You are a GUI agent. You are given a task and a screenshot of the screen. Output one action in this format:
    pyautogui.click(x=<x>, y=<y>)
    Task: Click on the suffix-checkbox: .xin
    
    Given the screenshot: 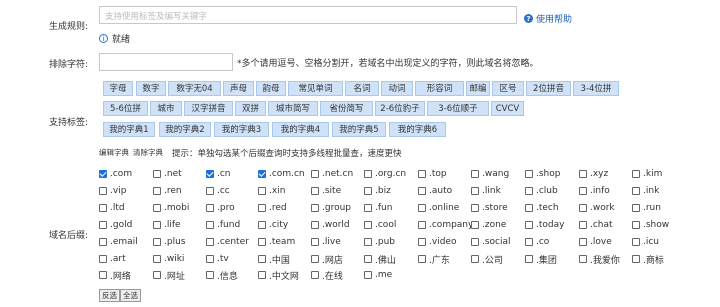 What is the action you would take?
    pyautogui.click(x=271, y=191)
    